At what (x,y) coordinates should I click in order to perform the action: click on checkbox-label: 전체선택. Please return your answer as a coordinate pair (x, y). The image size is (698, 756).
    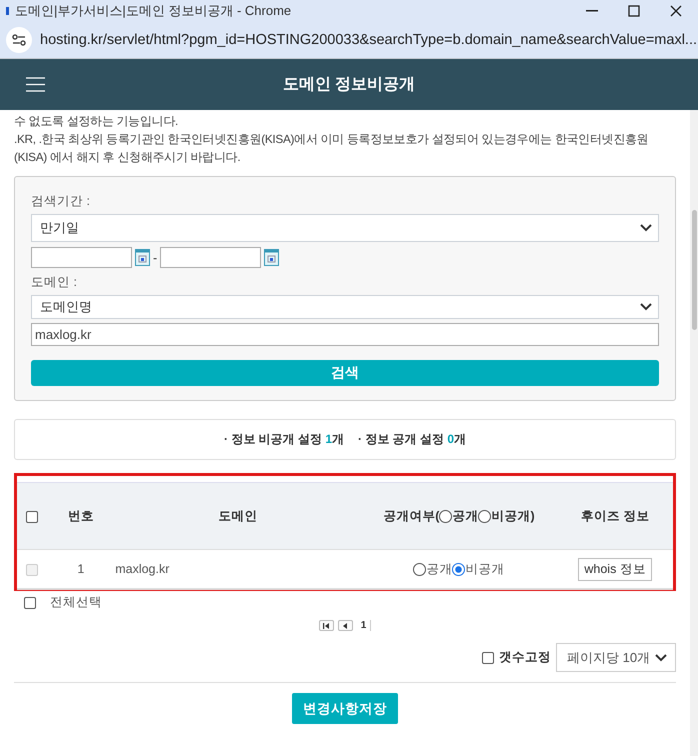
    Looking at the image, I should click on (76, 602).